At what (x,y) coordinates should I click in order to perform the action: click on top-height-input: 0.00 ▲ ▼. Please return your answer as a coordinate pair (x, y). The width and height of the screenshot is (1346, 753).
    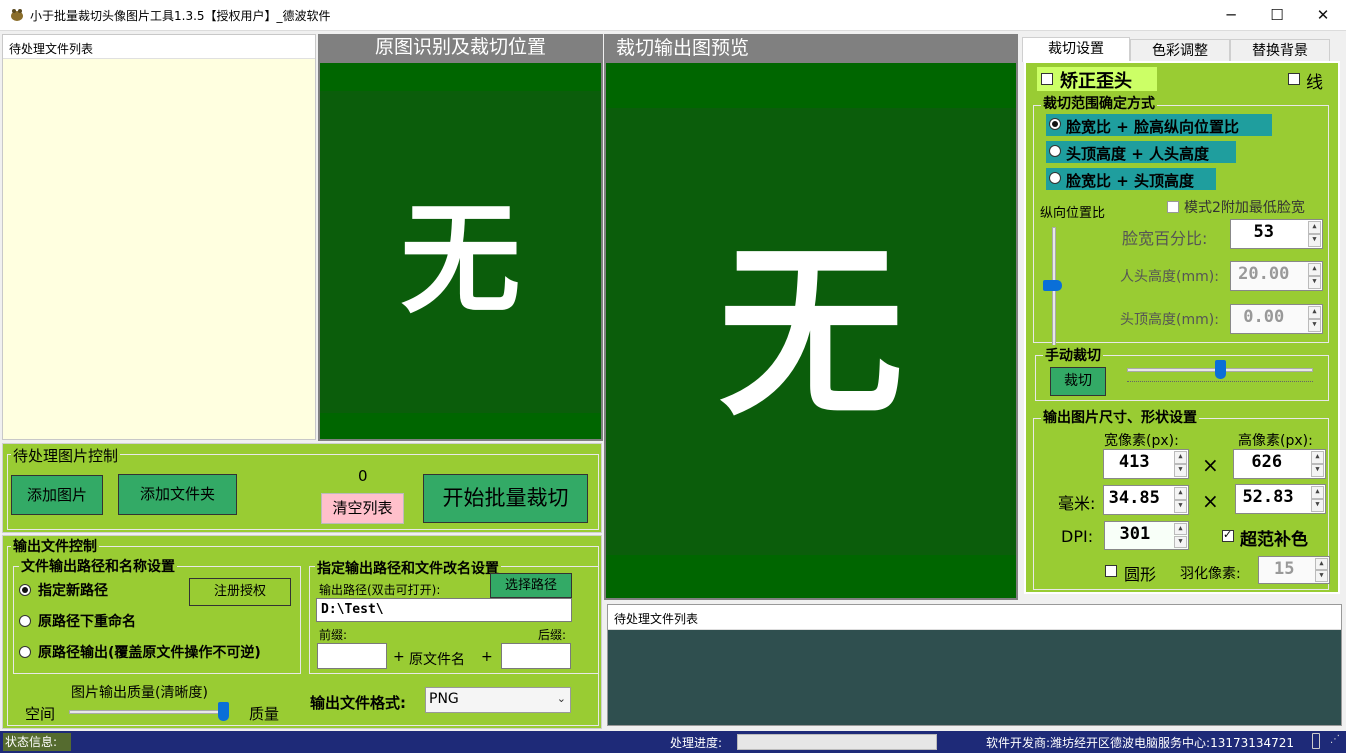
    Looking at the image, I should click on (1276, 319).